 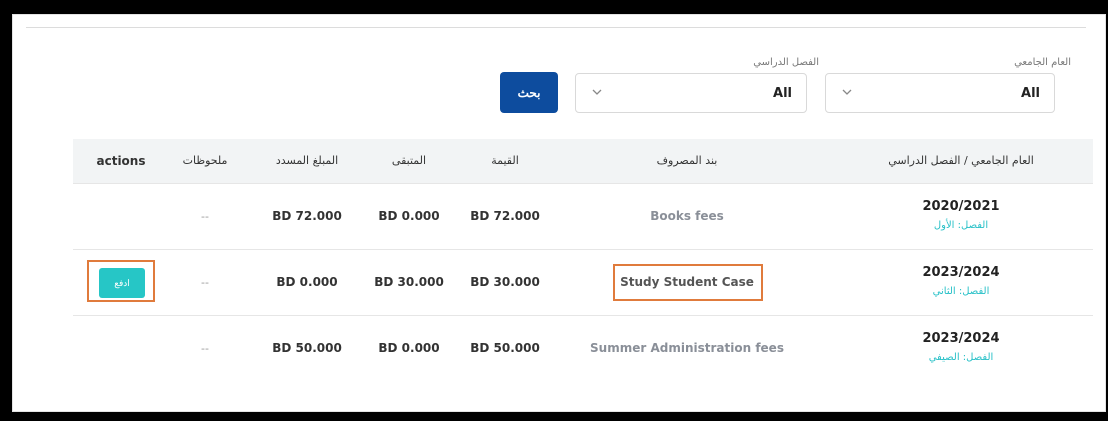 I want to click on row-value: BD 30.000, so click(x=505, y=282).